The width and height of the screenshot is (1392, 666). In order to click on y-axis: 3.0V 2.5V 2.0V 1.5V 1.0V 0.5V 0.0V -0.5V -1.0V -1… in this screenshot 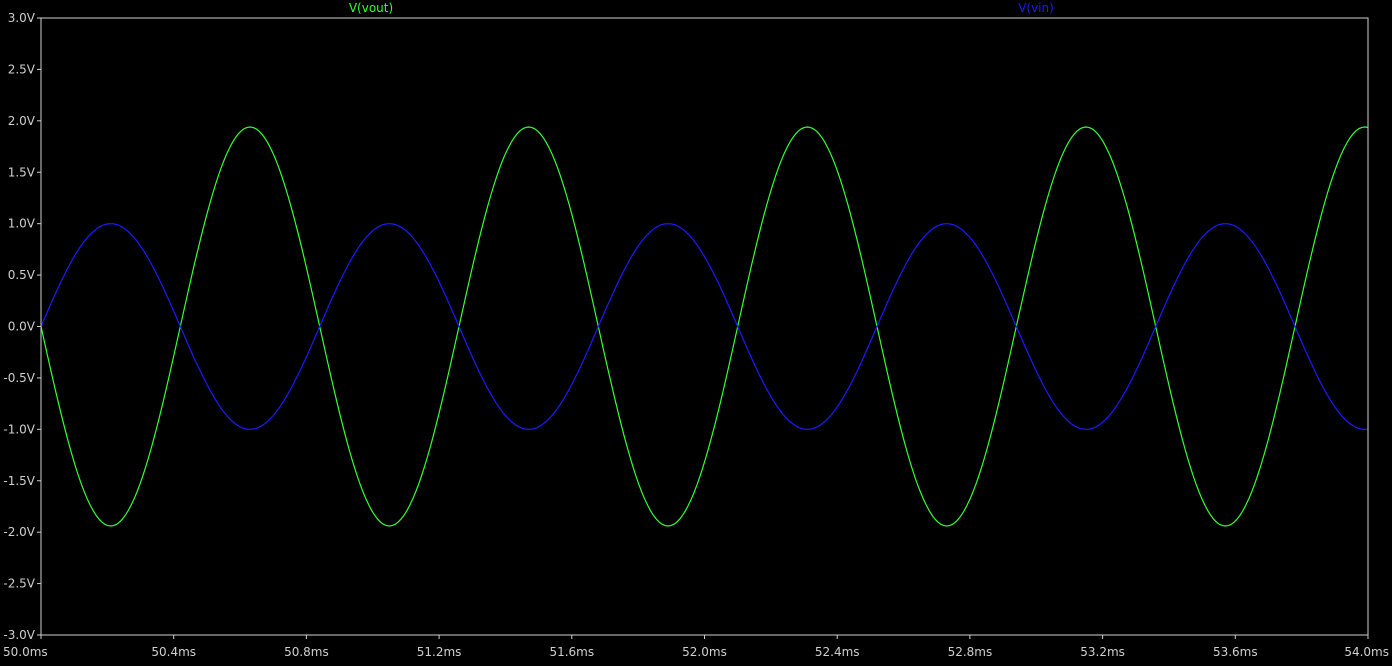, I will do `click(22, 326)`.